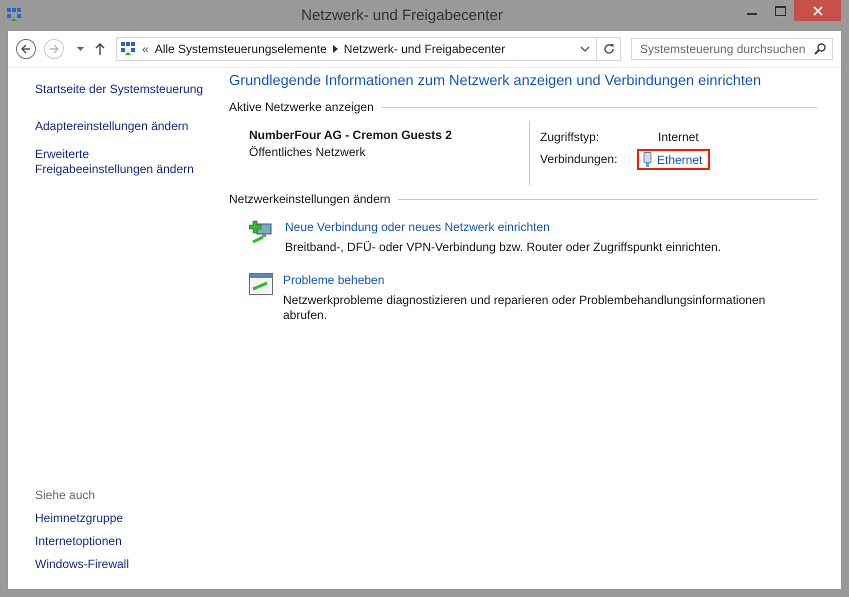 This screenshot has width=849, height=597. What do you see at coordinates (335, 49) in the screenshot?
I see `chevron-icon` at bounding box center [335, 49].